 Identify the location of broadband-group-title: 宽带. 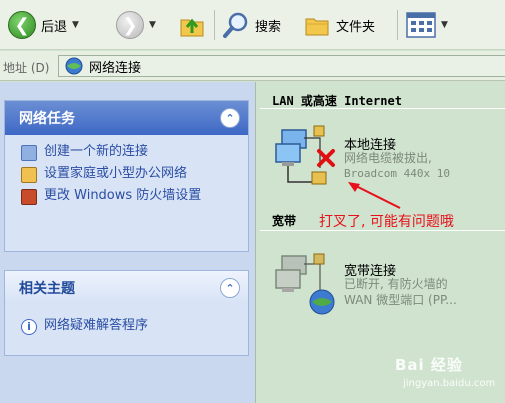
(284, 221).